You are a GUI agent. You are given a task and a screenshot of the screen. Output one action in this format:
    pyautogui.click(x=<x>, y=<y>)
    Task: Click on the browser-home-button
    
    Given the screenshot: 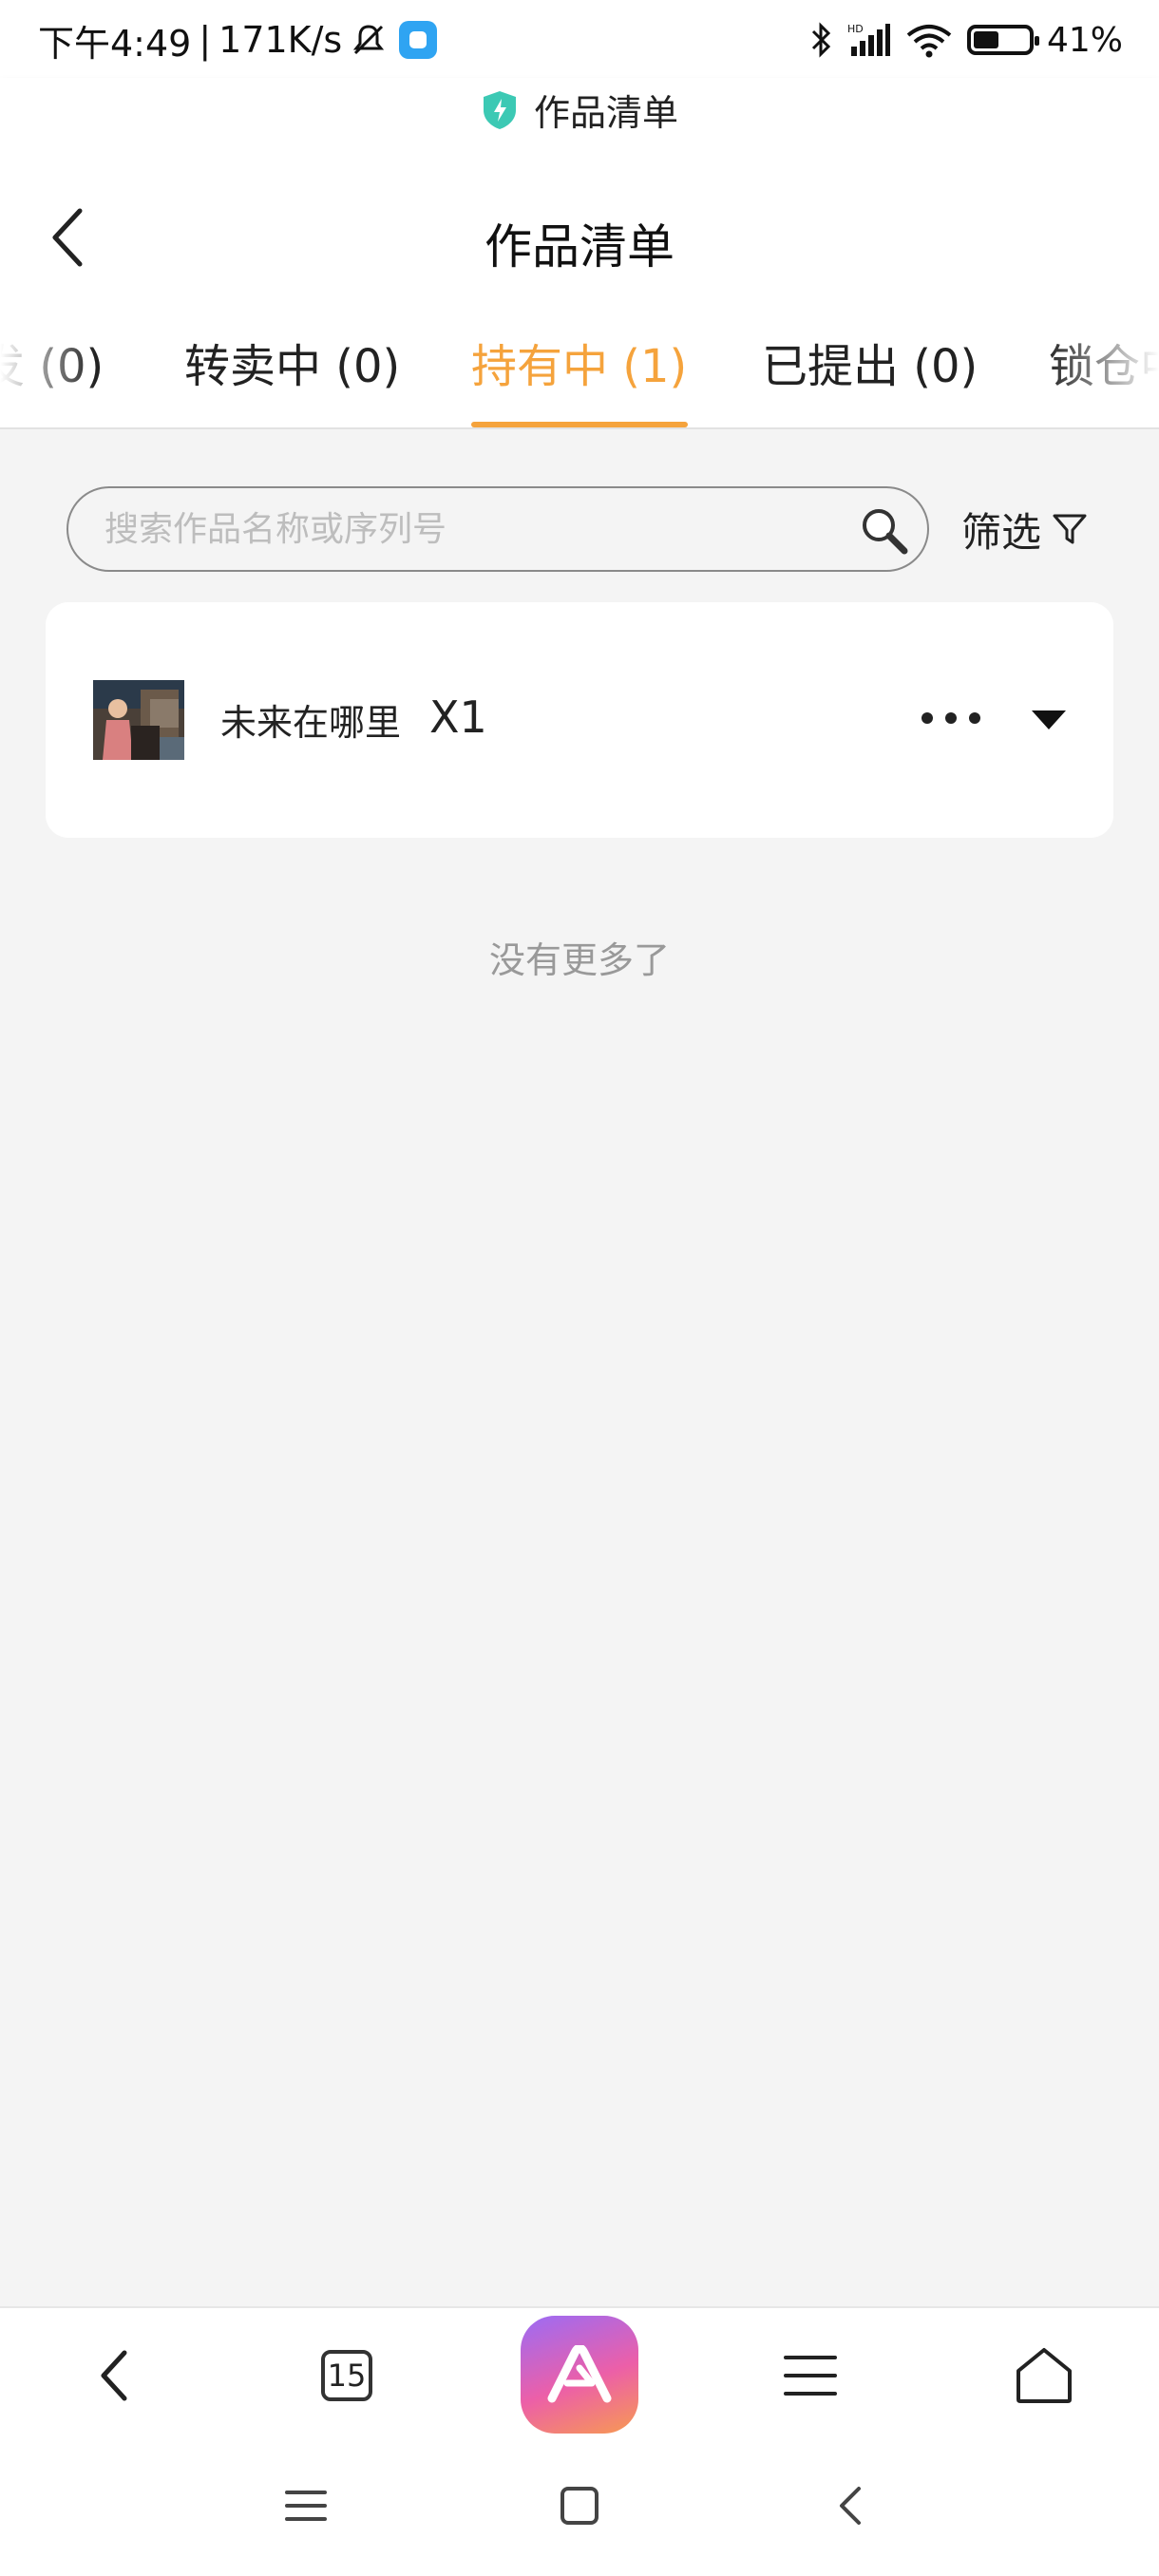 What is the action you would take?
    pyautogui.click(x=1044, y=2375)
    